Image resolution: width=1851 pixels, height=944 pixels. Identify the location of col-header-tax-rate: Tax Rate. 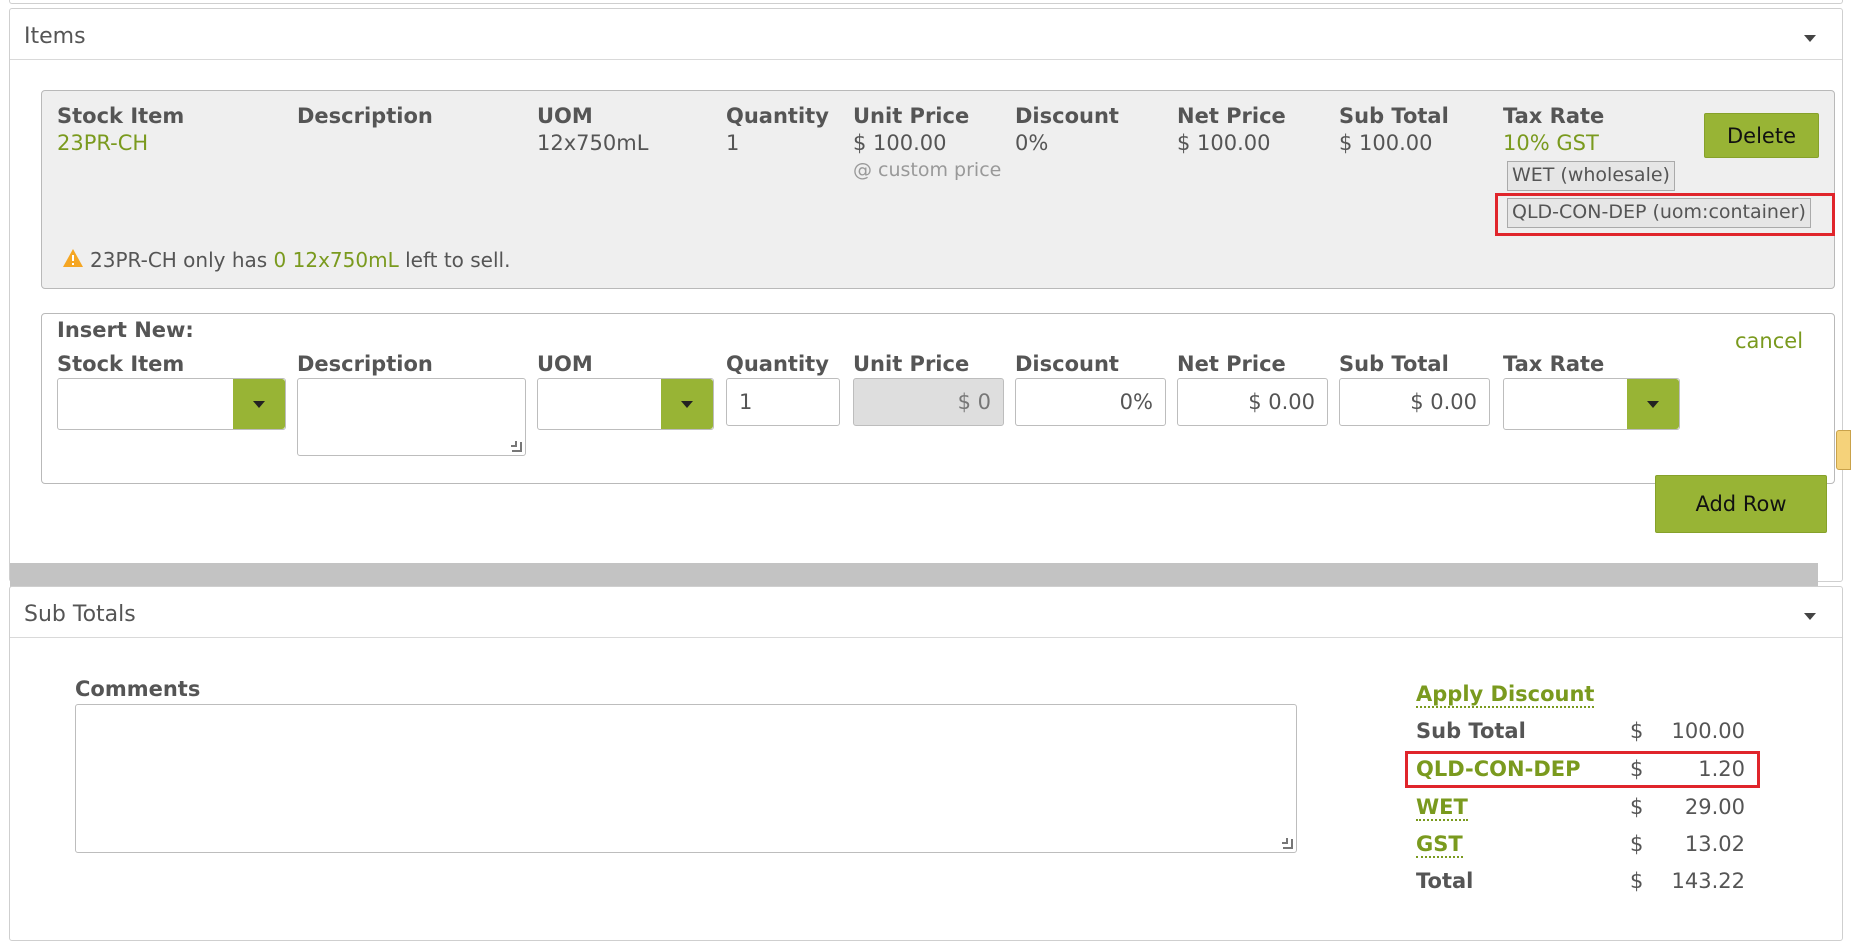
(1554, 116).